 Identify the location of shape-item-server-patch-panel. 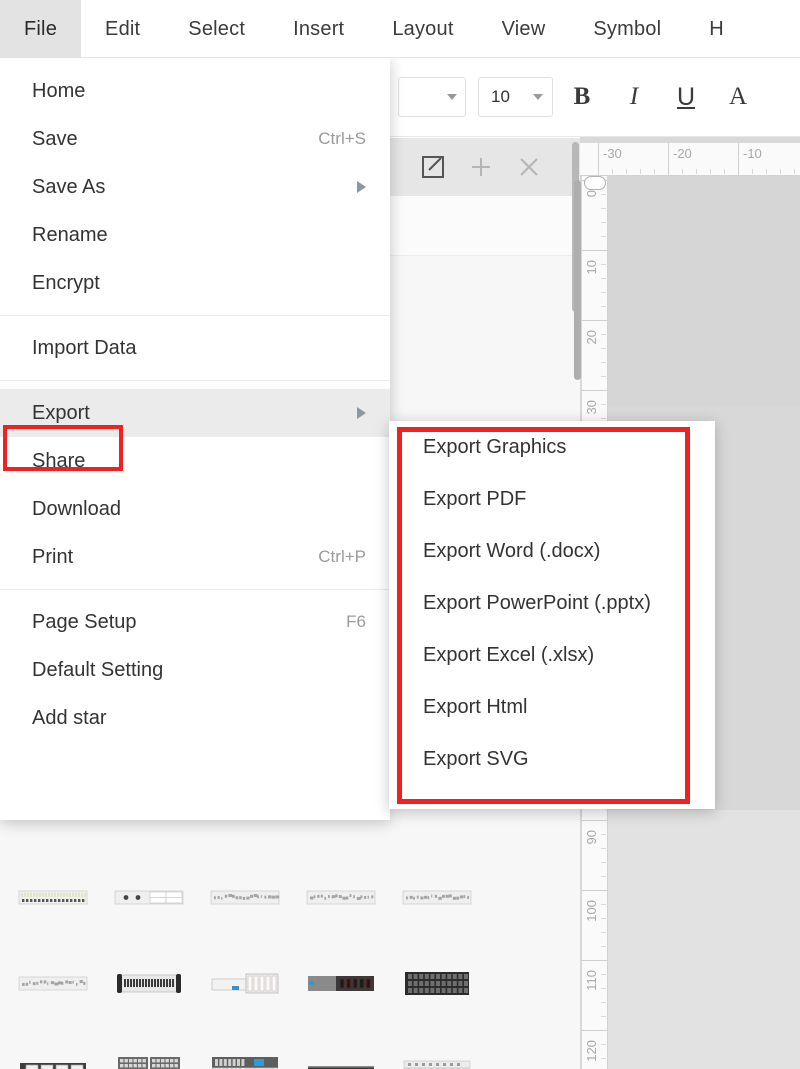
(341, 897).